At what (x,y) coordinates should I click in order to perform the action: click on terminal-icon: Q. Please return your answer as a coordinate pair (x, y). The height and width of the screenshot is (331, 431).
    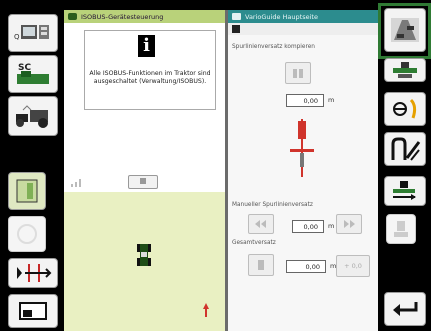
    Looking at the image, I should click on (31, 33).